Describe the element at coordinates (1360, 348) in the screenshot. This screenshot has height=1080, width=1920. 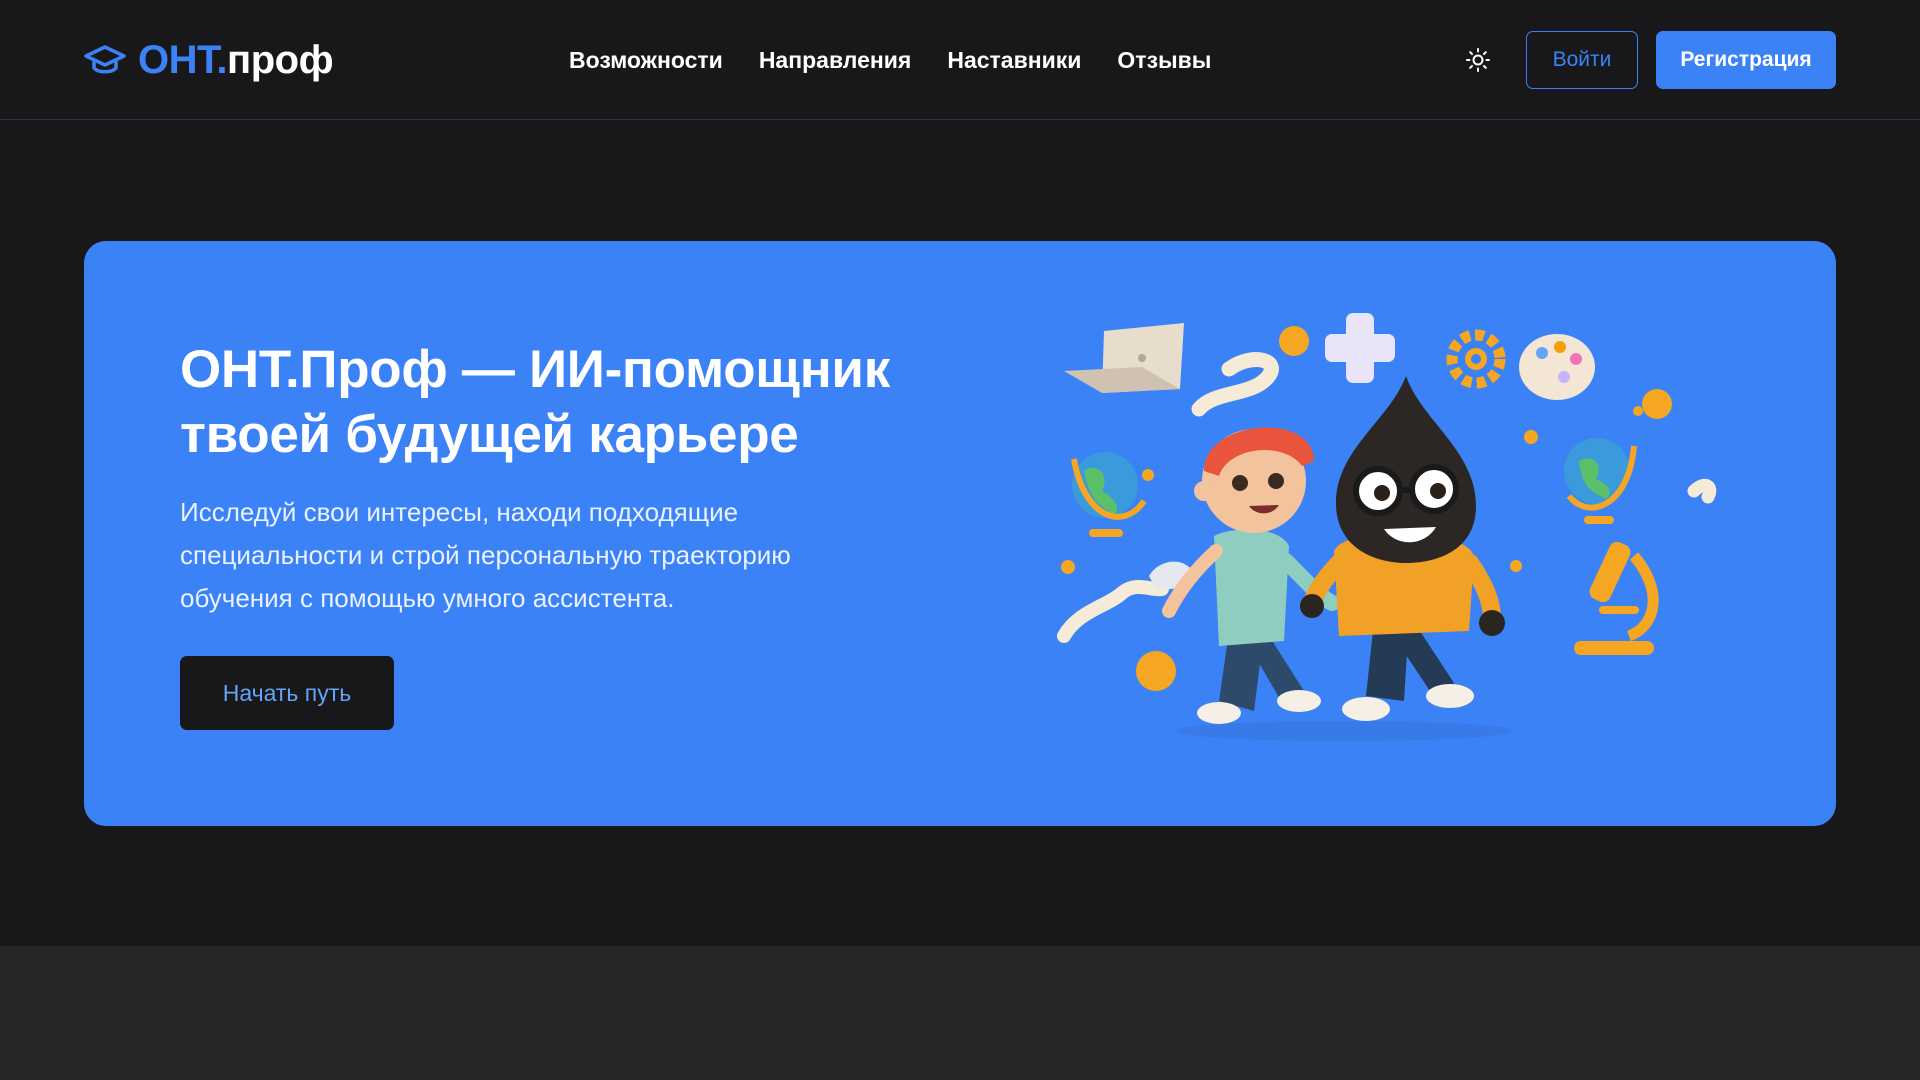
I see `plus-icon` at that location.